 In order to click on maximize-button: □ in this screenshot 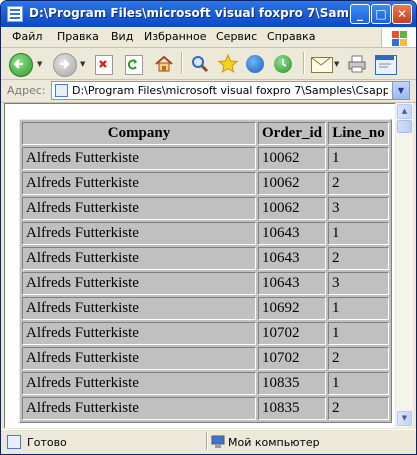, I will do `click(381, 14)`.